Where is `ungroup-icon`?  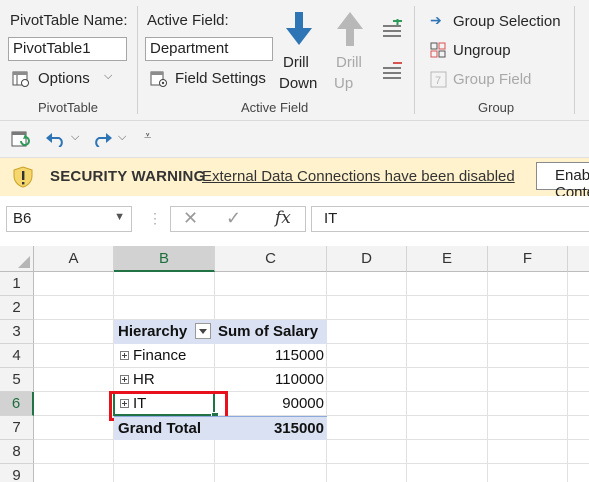 ungroup-icon is located at coordinates (438, 50).